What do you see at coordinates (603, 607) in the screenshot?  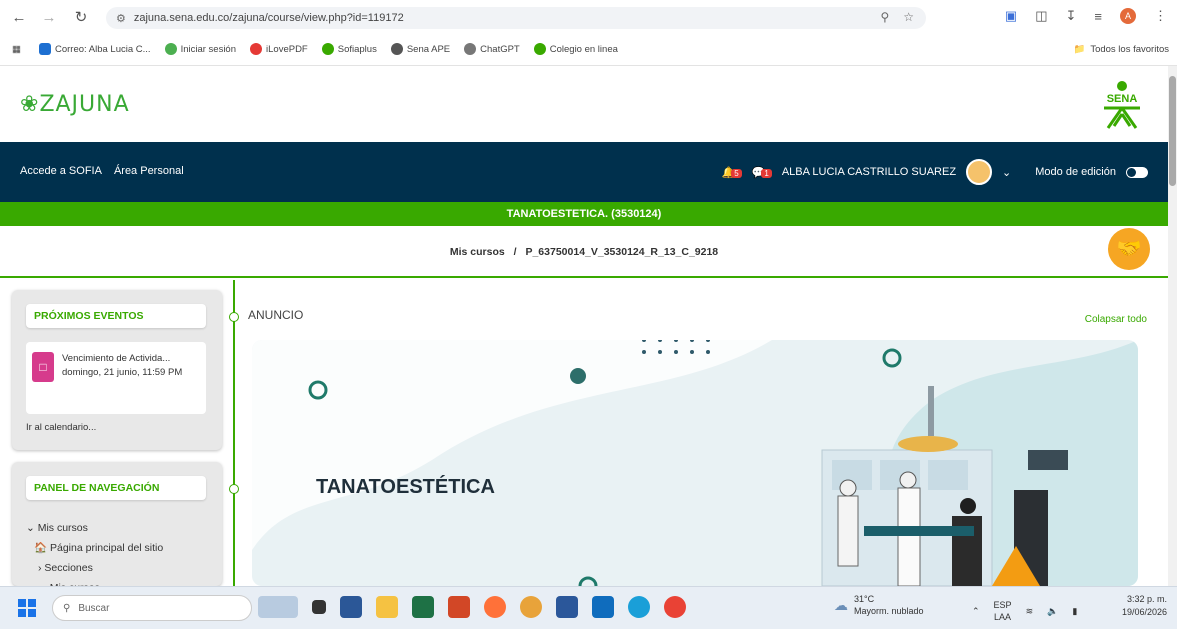 I see `outlook-app-icon` at bounding box center [603, 607].